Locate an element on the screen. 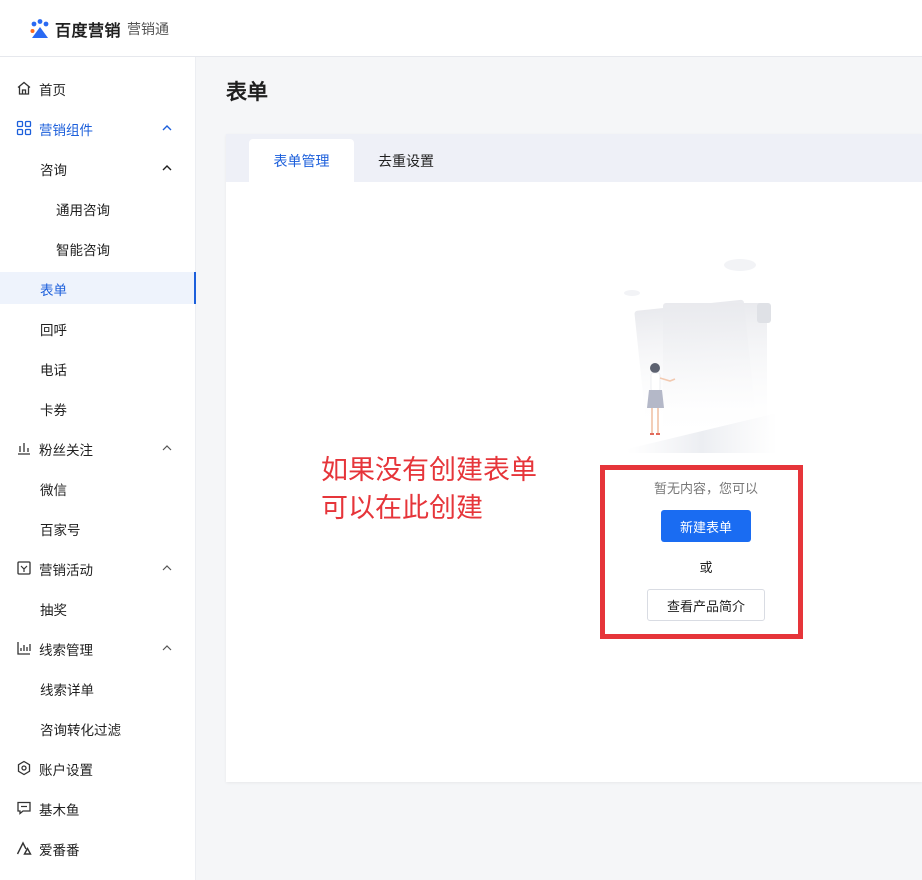 The image size is (922, 880). sidebar-item-baijiahao: 百家号 is located at coordinates (98, 528).